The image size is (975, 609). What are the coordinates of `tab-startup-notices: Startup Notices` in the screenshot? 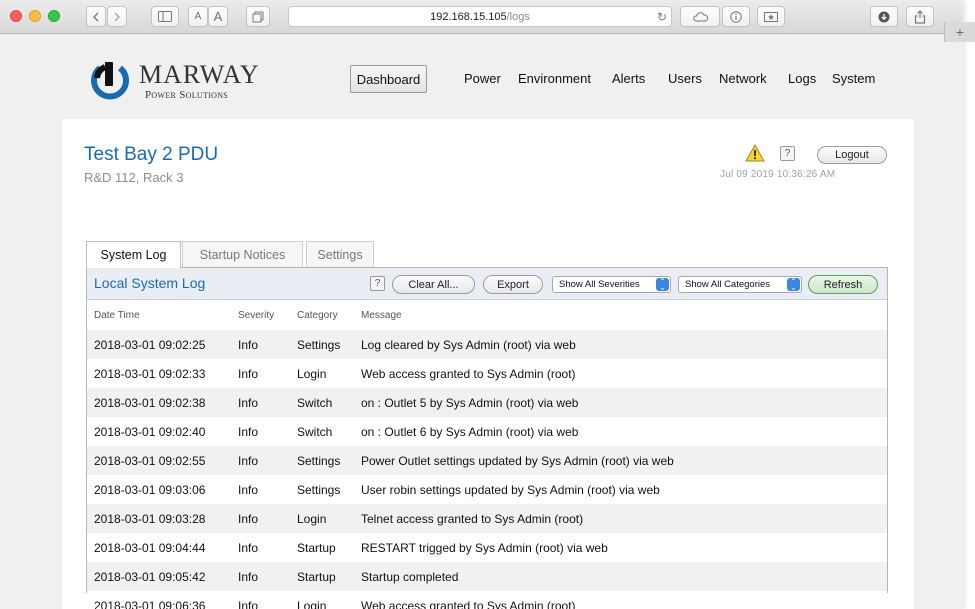 It's located at (242, 254).